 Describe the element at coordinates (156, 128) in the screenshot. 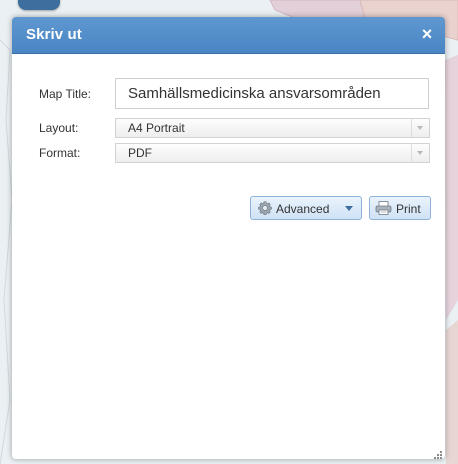

I see `layout-selected-value: A4 Portrait` at that location.